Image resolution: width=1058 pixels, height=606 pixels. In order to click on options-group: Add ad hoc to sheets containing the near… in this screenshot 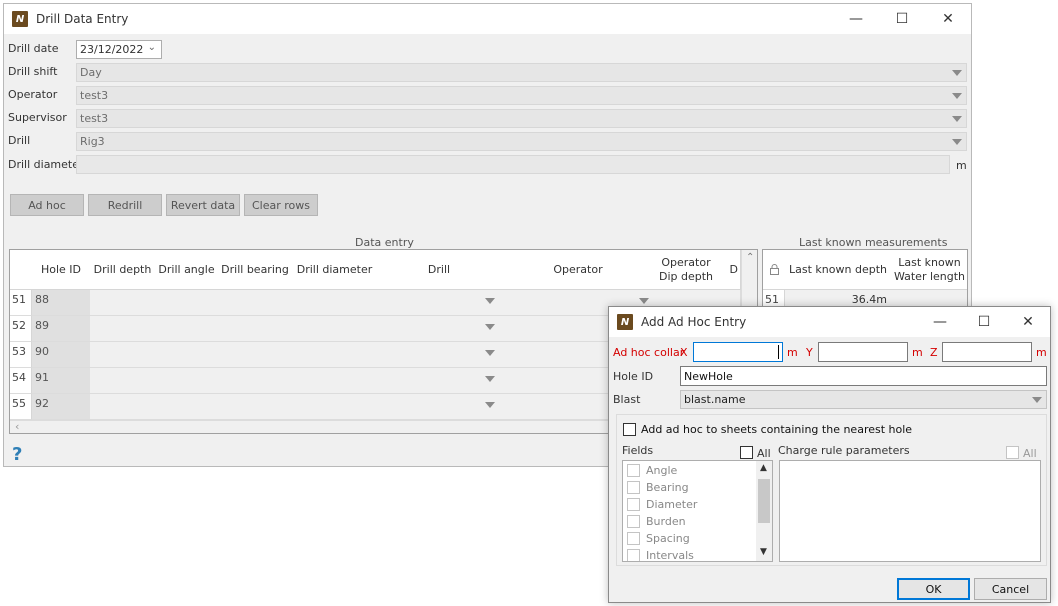, I will do `click(831, 490)`.